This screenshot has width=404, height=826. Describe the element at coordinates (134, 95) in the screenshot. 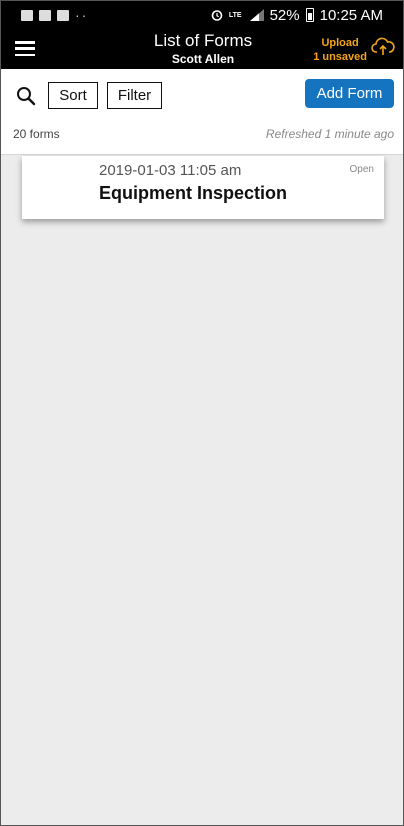

I see `filter-button: Filter` at that location.